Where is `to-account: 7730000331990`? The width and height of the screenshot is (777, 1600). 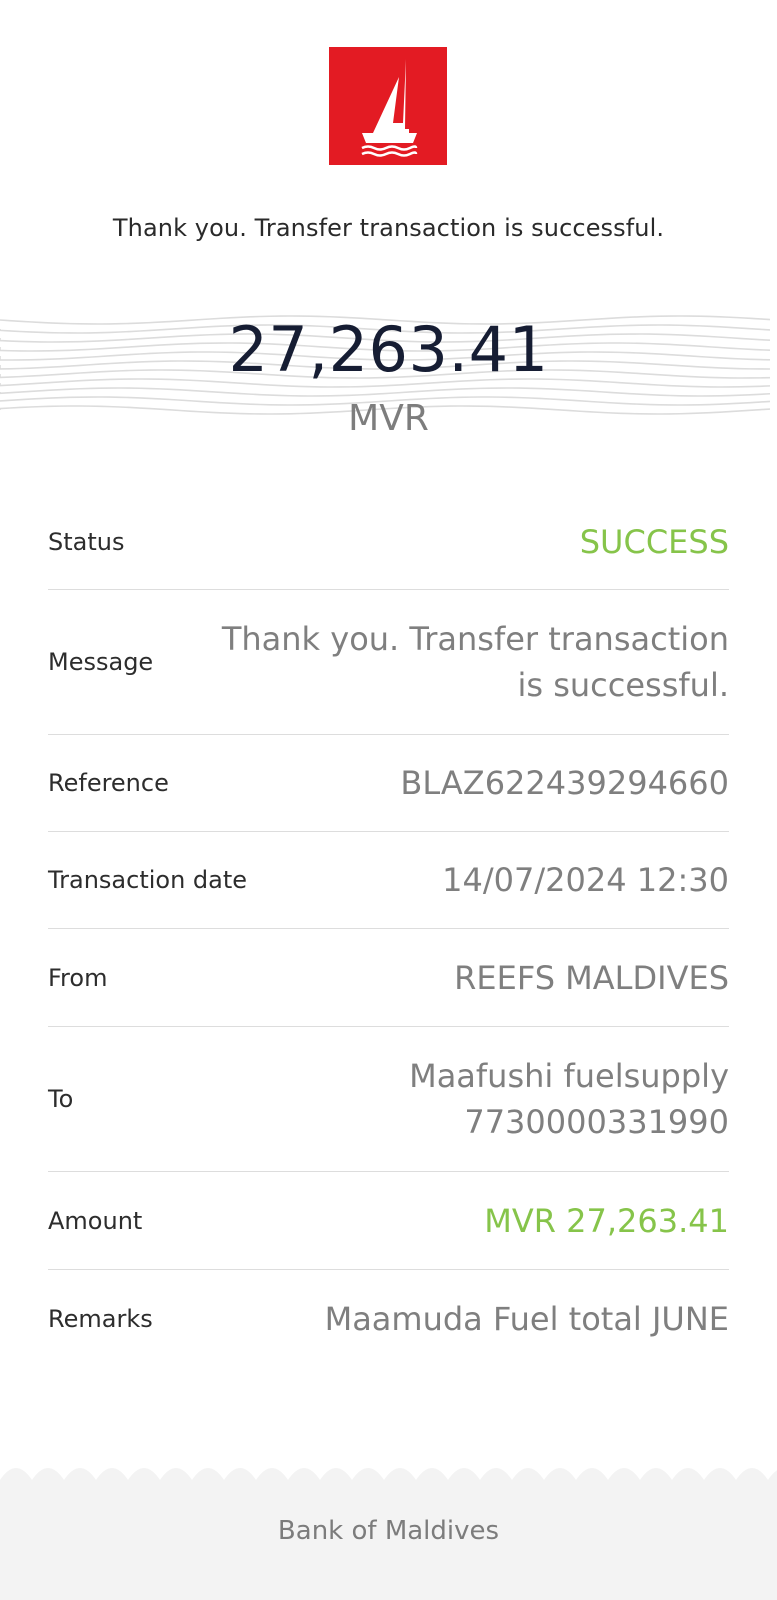
to-account: 7730000331990 is located at coordinates (596, 1122).